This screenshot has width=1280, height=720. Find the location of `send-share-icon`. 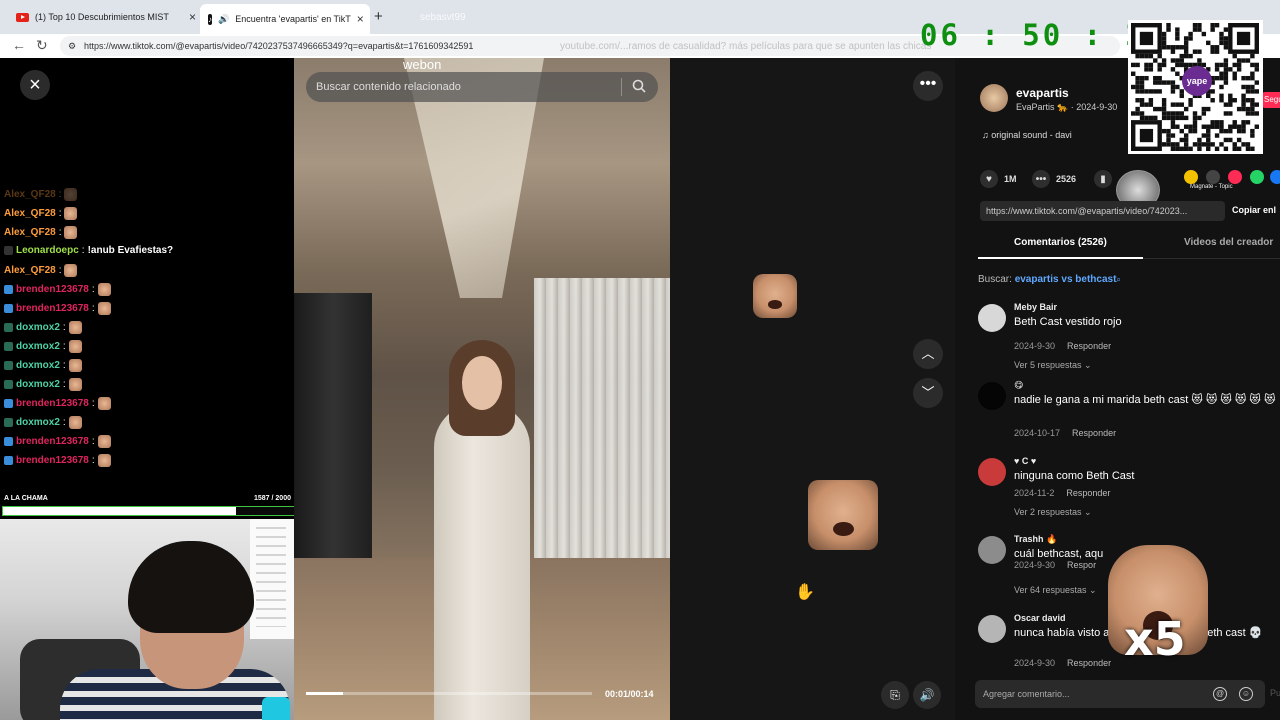

send-share-icon is located at coordinates (1235, 177).